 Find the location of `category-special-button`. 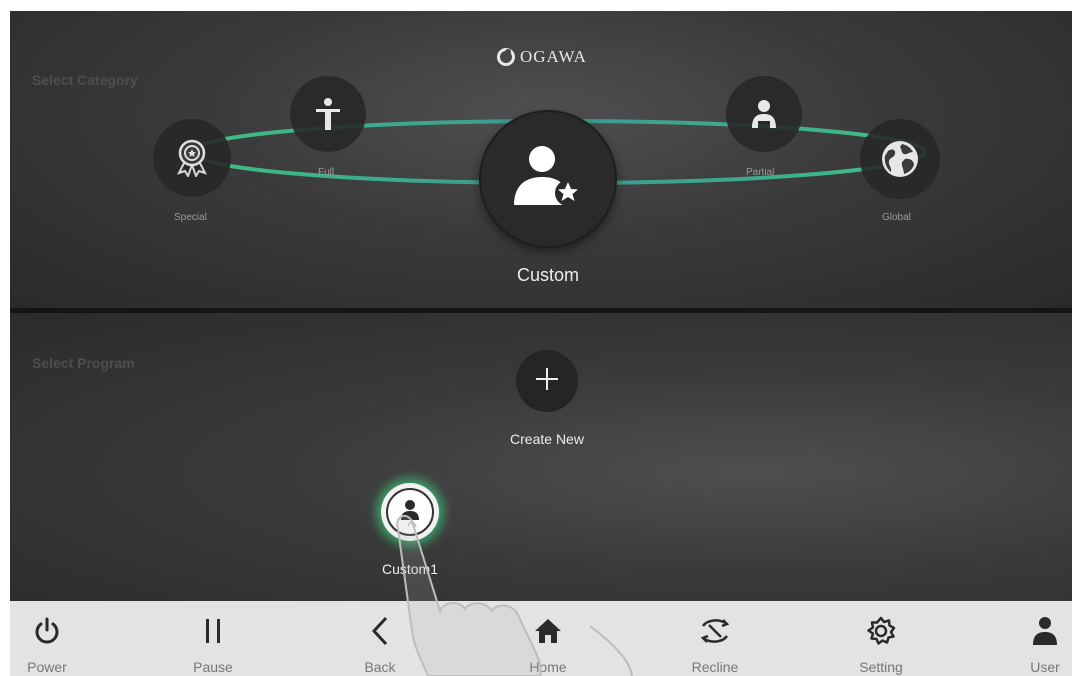

category-special-button is located at coordinates (192, 158).